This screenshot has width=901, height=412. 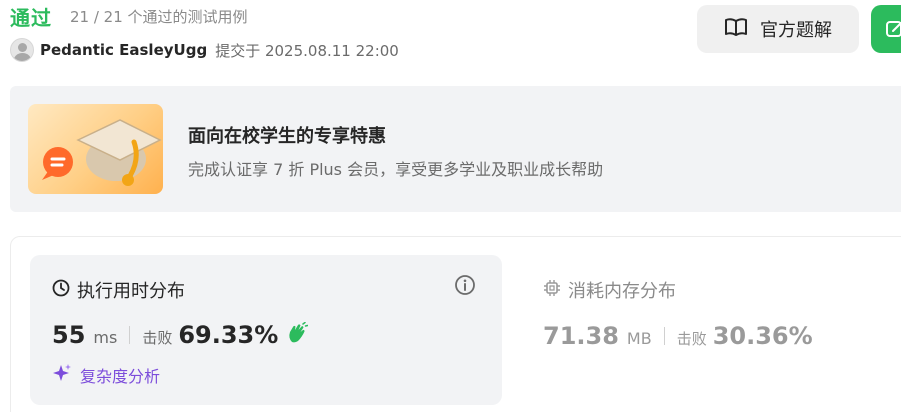 I want to click on memory-value: 71.38, so click(x=581, y=336).